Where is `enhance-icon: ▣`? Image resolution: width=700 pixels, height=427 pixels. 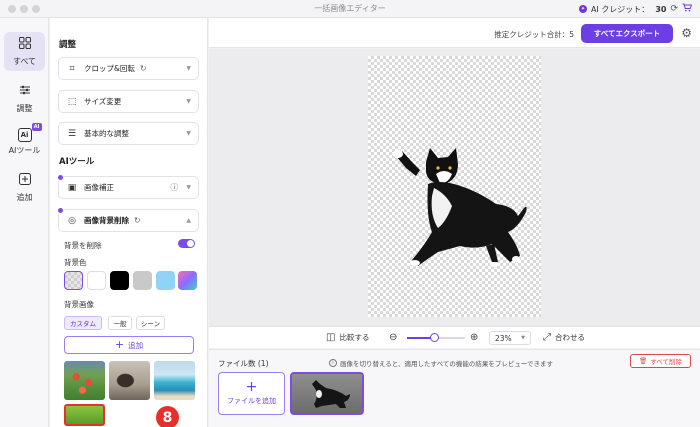
enhance-icon: ▣ is located at coordinates (72, 187).